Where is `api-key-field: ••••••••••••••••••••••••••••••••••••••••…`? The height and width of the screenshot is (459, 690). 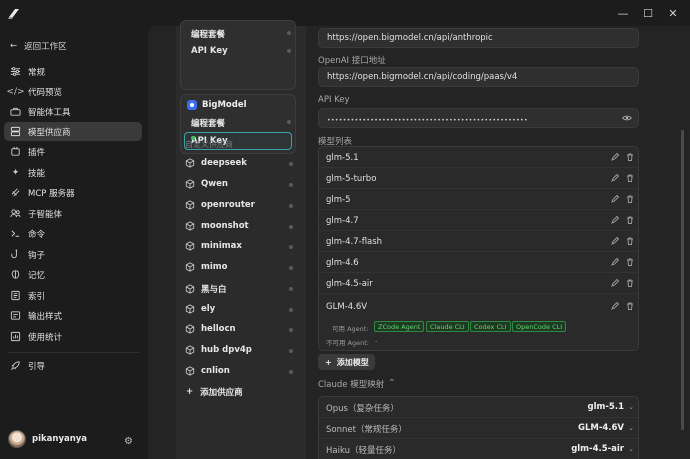
api-key-field: ••••••••••••••••••••••••••••••••••••••••… is located at coordinates (478, 118).